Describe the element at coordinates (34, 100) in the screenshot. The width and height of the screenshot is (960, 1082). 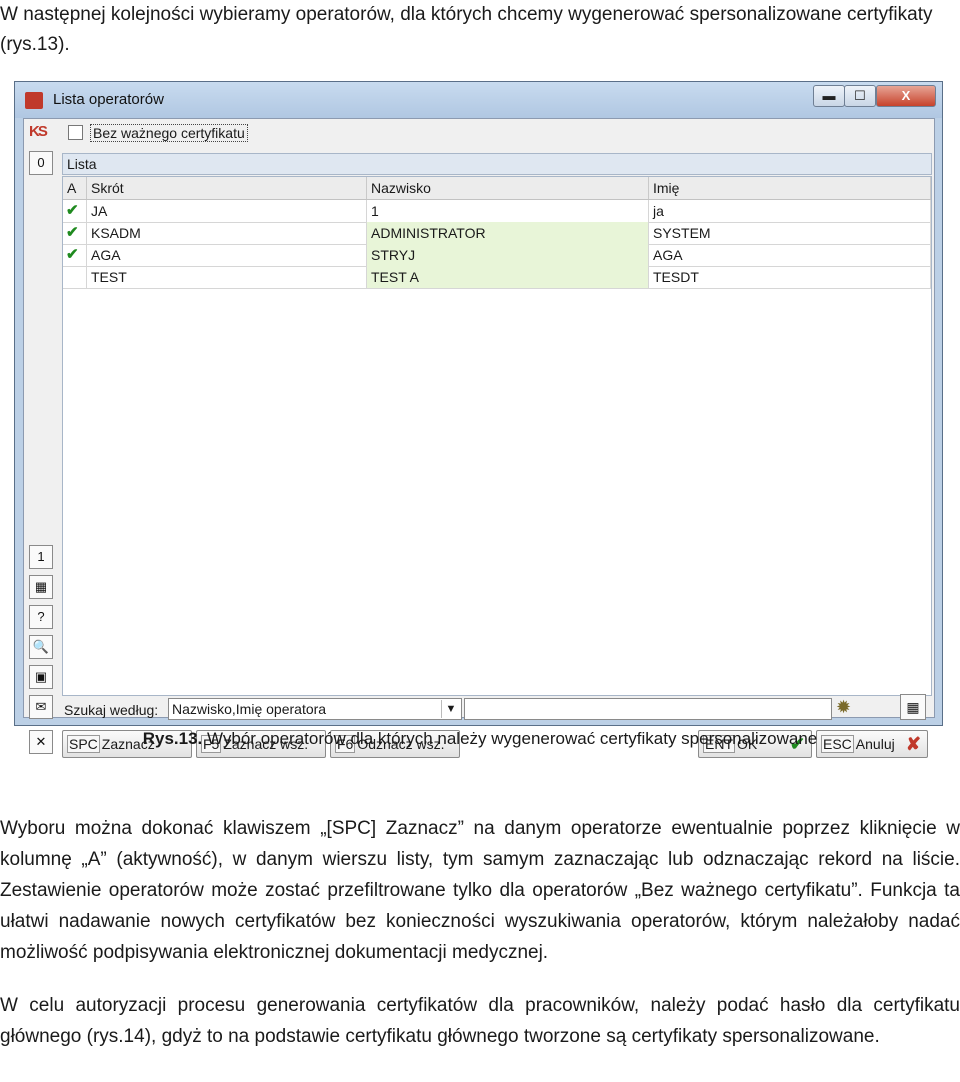
I see `app-icon` at that location.